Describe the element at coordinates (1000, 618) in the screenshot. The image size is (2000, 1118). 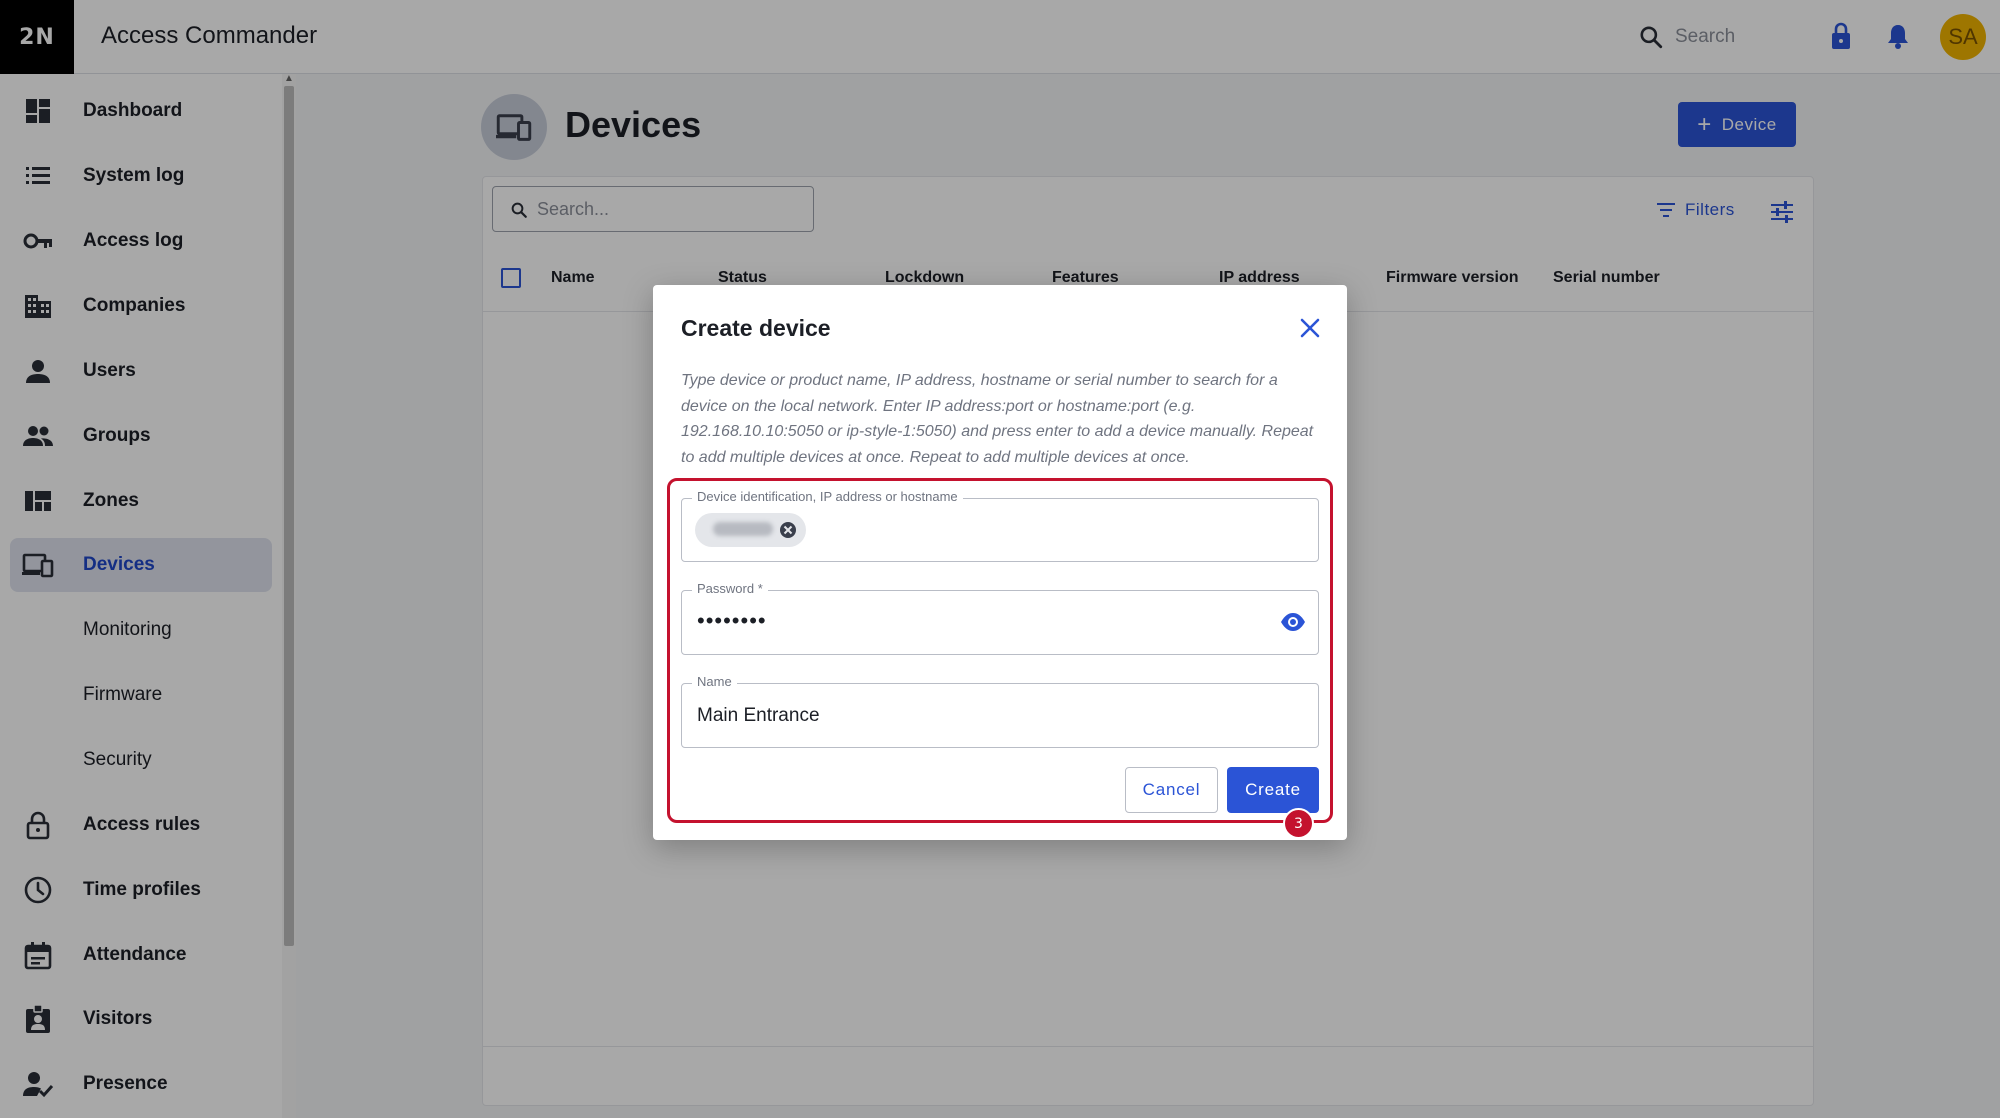
I see `password-field: Password * ••••••••` at that location.